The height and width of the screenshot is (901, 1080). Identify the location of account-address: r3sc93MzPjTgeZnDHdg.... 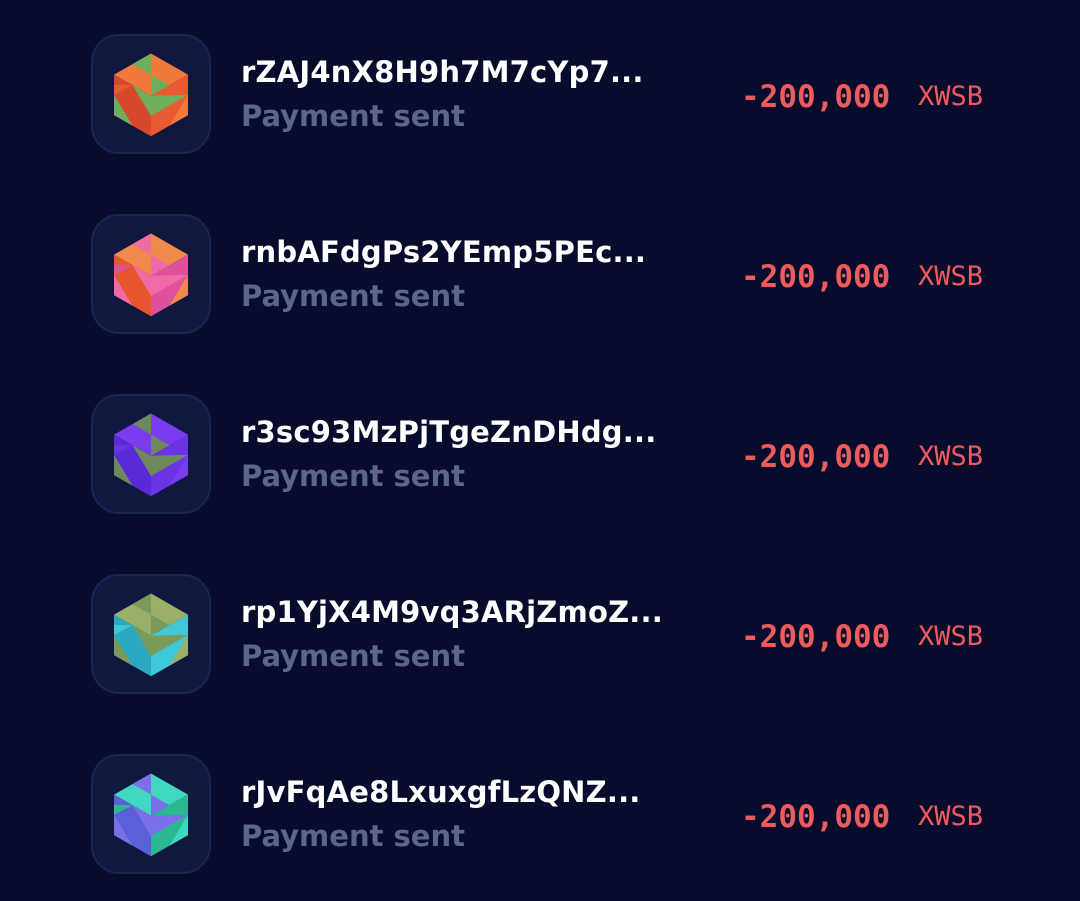
(449, 432).